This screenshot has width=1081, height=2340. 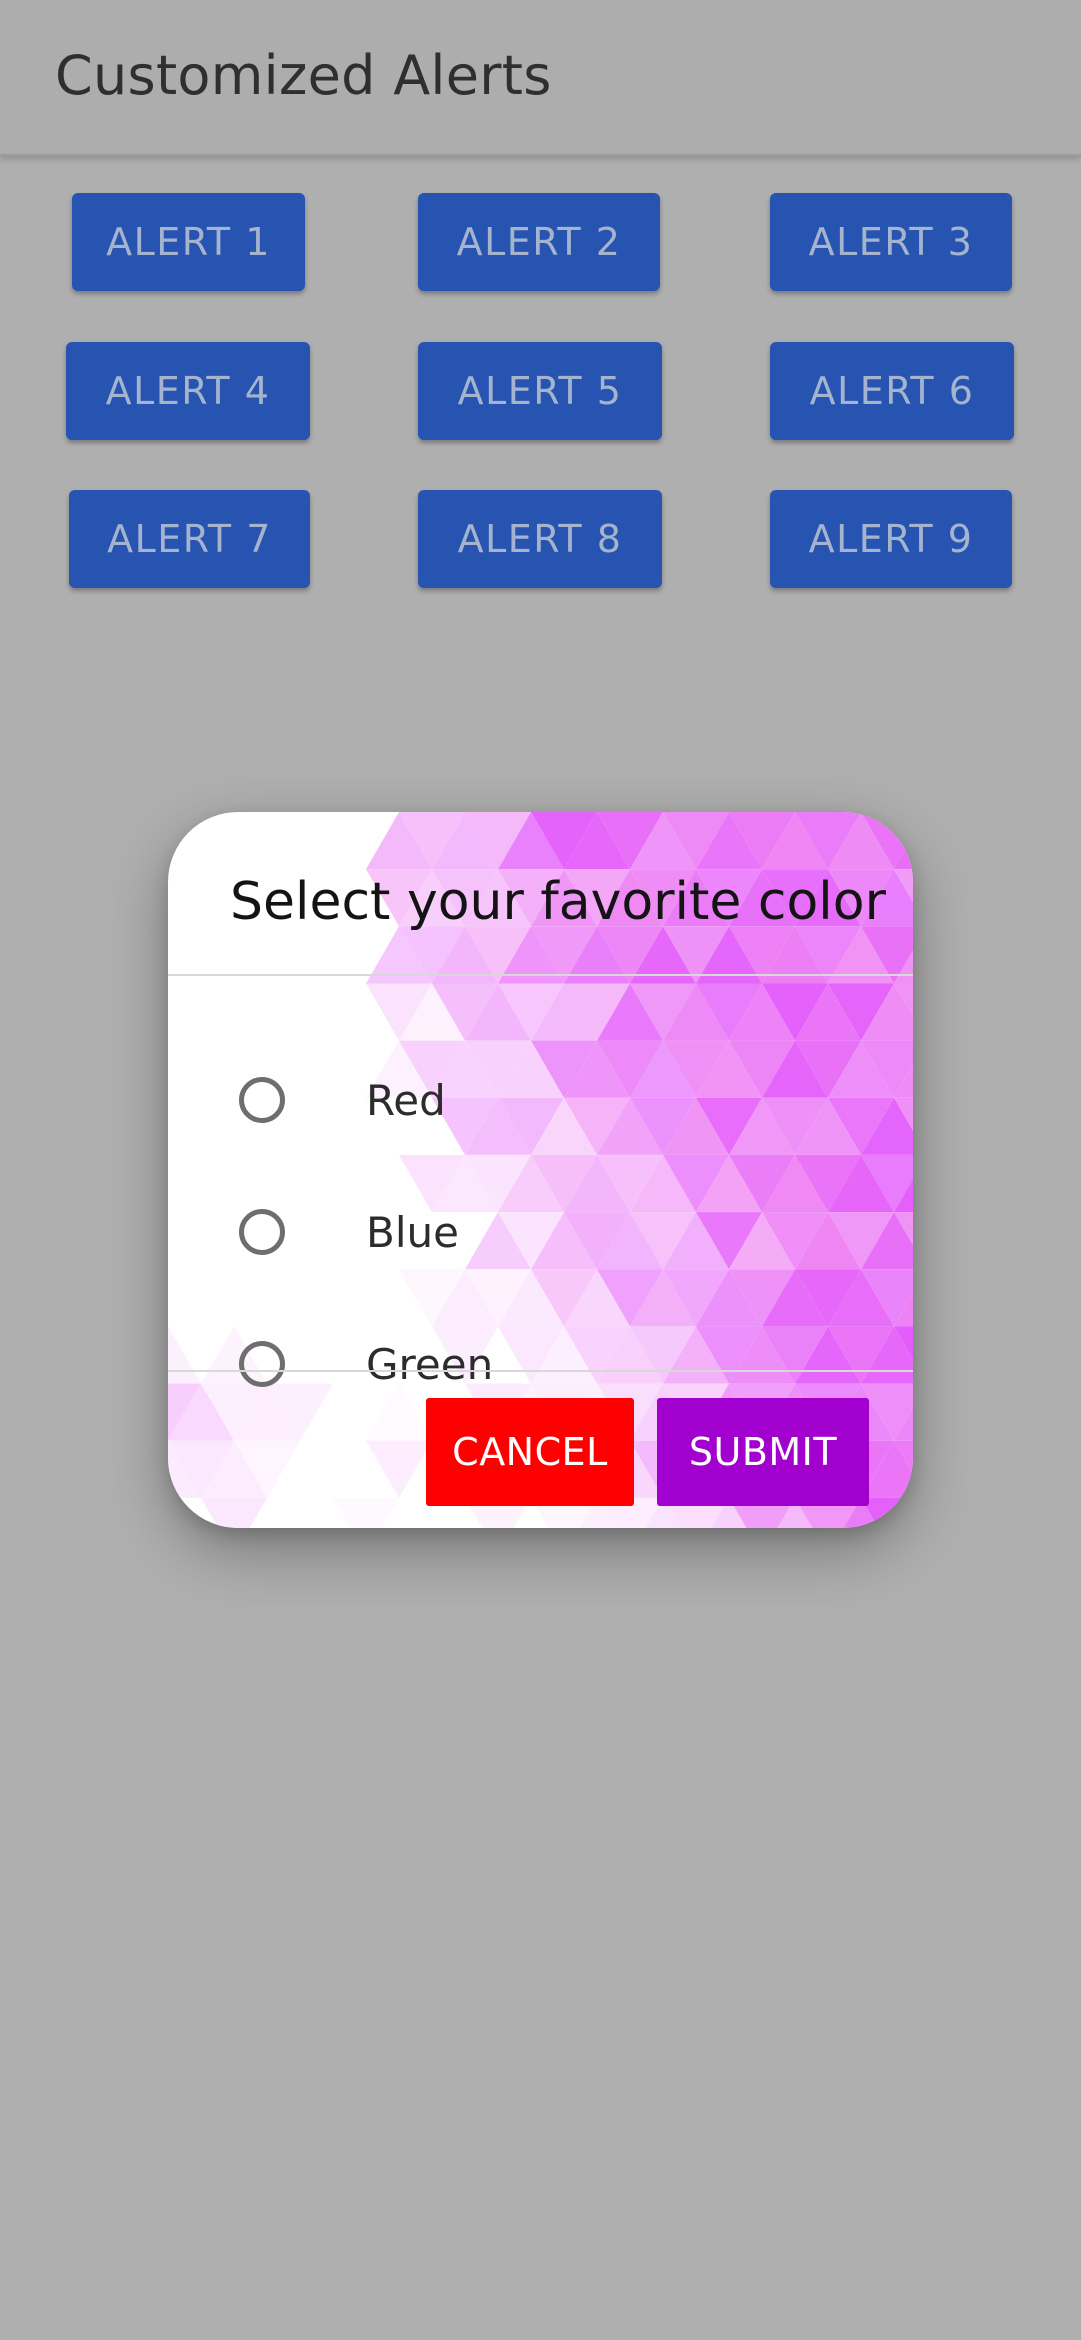 What do you see at coordinates (412, 1232) in the screenshot?
I see `radio-option-label: Blue` at bounding box center [412, 1232].